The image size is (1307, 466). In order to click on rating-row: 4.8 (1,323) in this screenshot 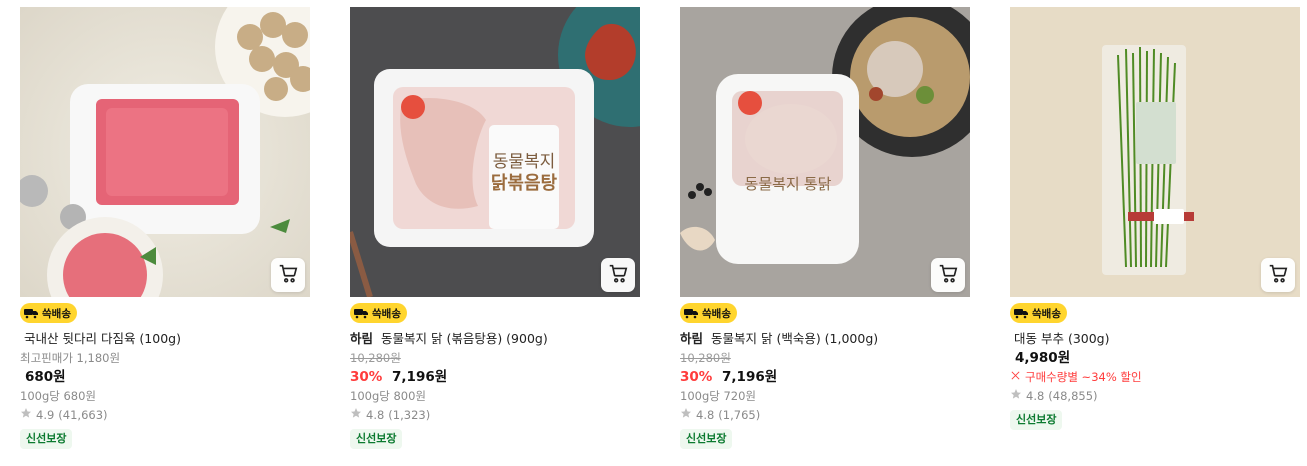, I will do `click(495, 415)`.